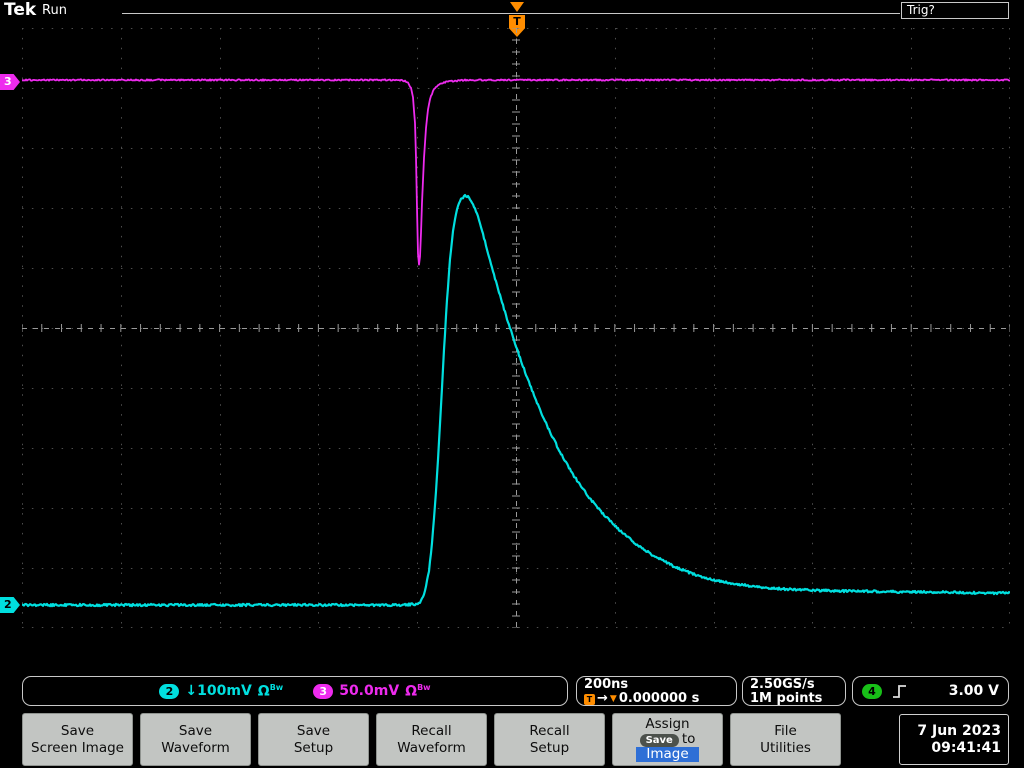 This screenshot has height=768, width=1024. What do you see at coordinates (782, 684) in the screenshot?
I see `sample-rate: 2.50GS/s` at bounding box center [782, 684].